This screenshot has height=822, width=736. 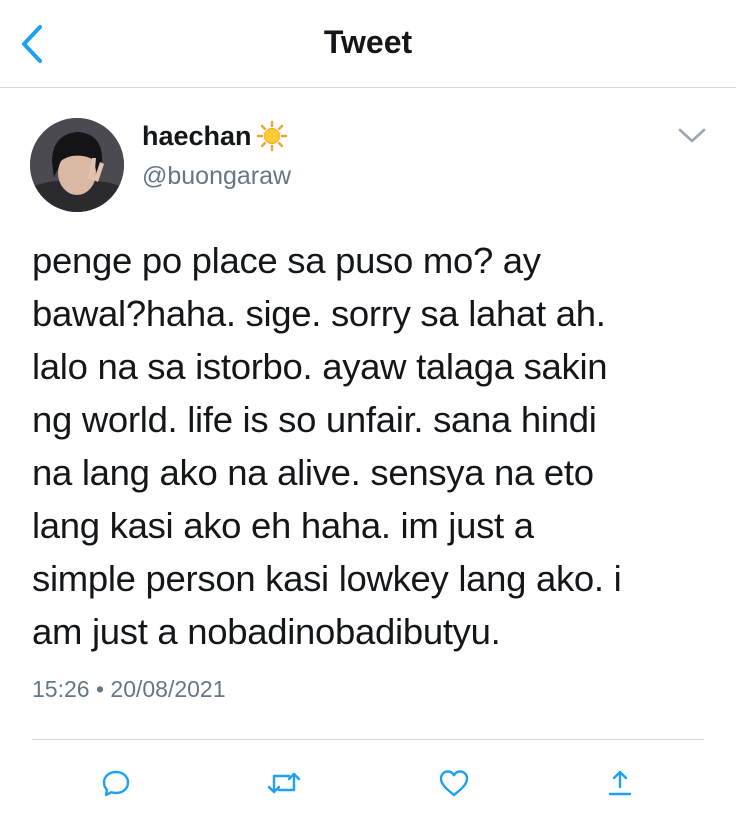 I want to click on navigation-bar: Tweet, so click(x=368, y=44).